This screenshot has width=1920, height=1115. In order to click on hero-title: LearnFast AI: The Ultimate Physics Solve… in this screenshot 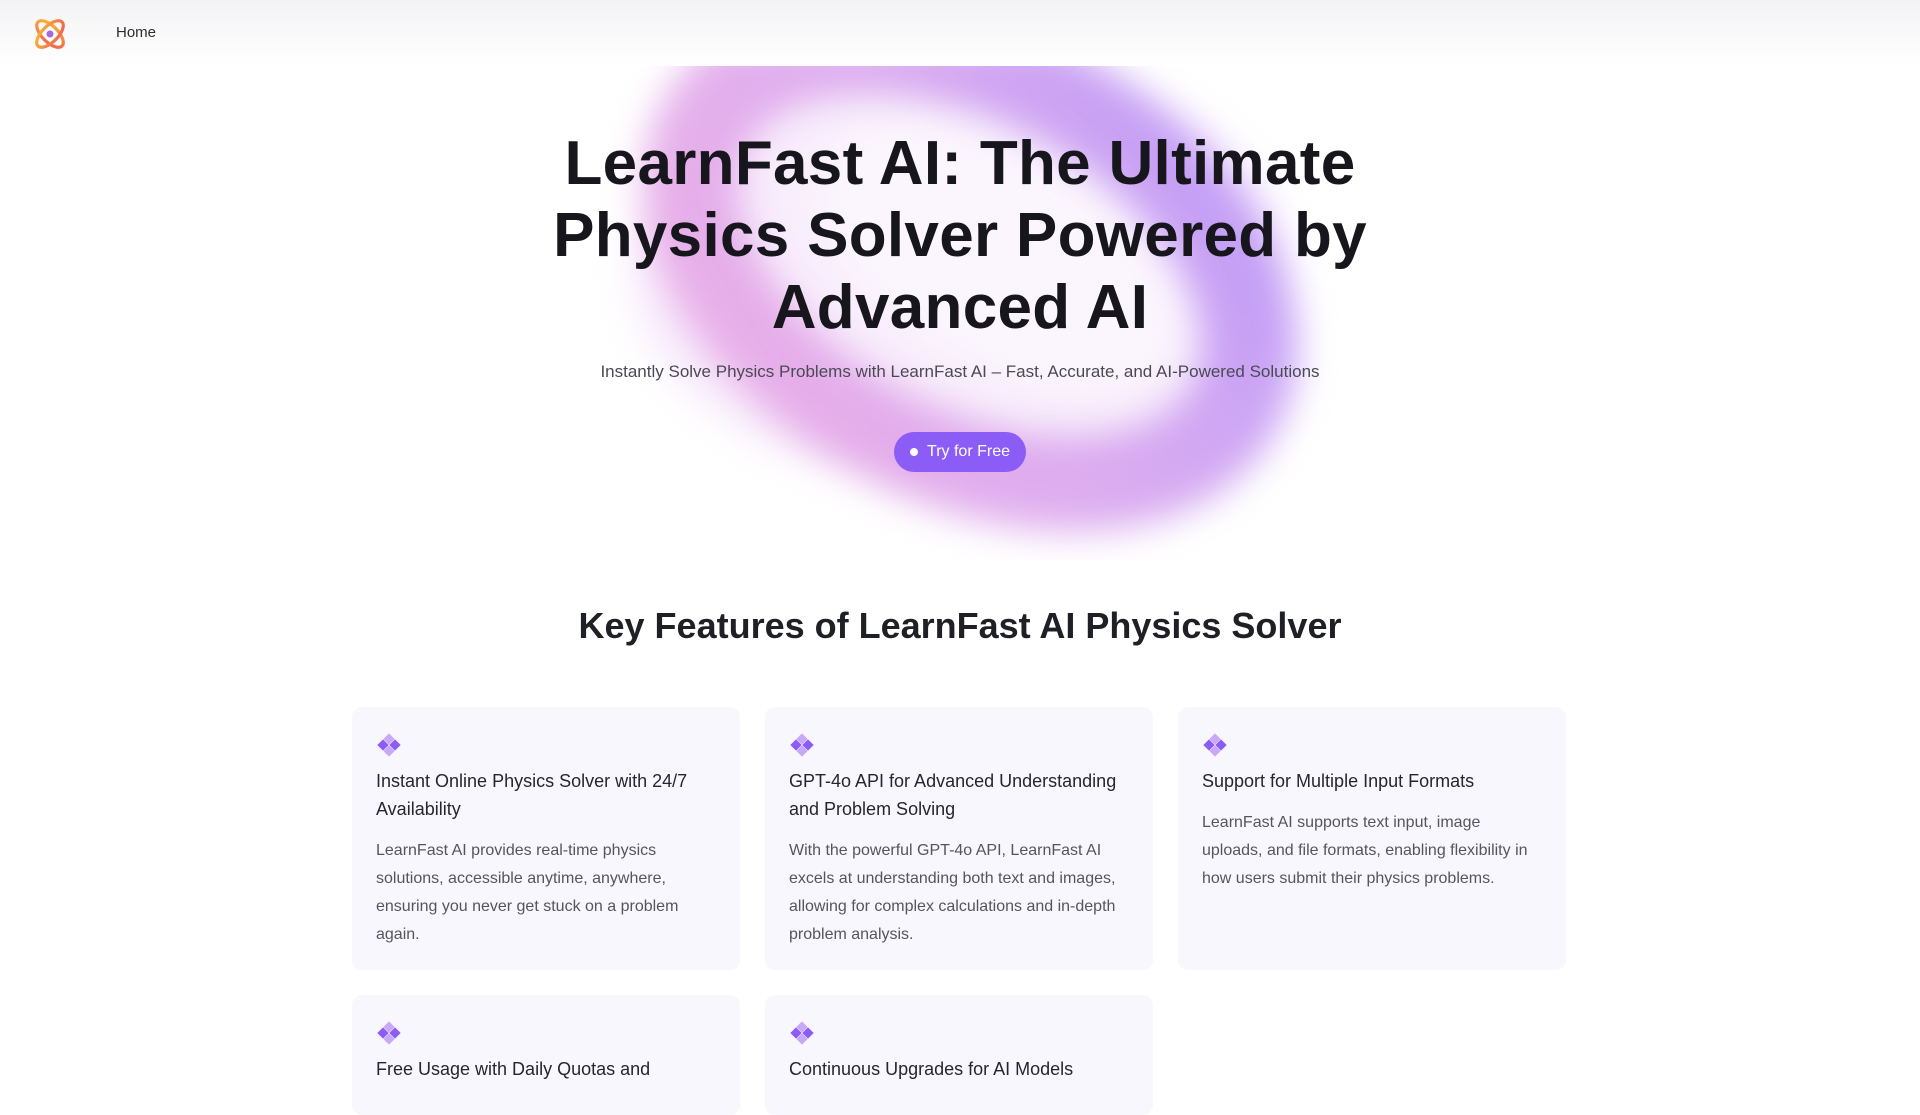, I will do `click(960, 235)`.